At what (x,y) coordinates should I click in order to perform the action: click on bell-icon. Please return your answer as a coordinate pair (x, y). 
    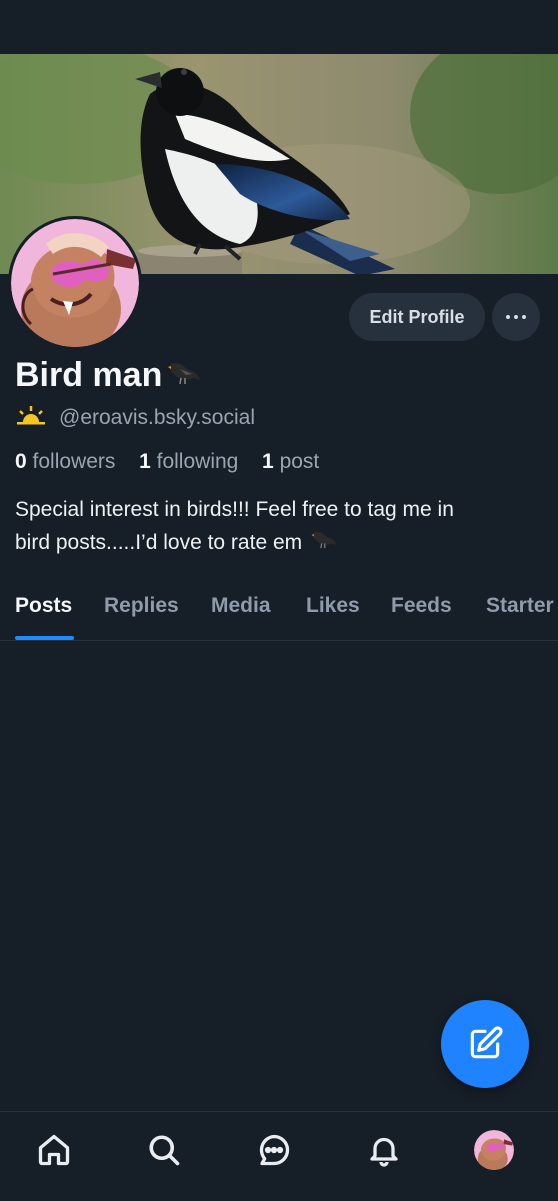
    Looking at the image, I should click on (384, 1152).